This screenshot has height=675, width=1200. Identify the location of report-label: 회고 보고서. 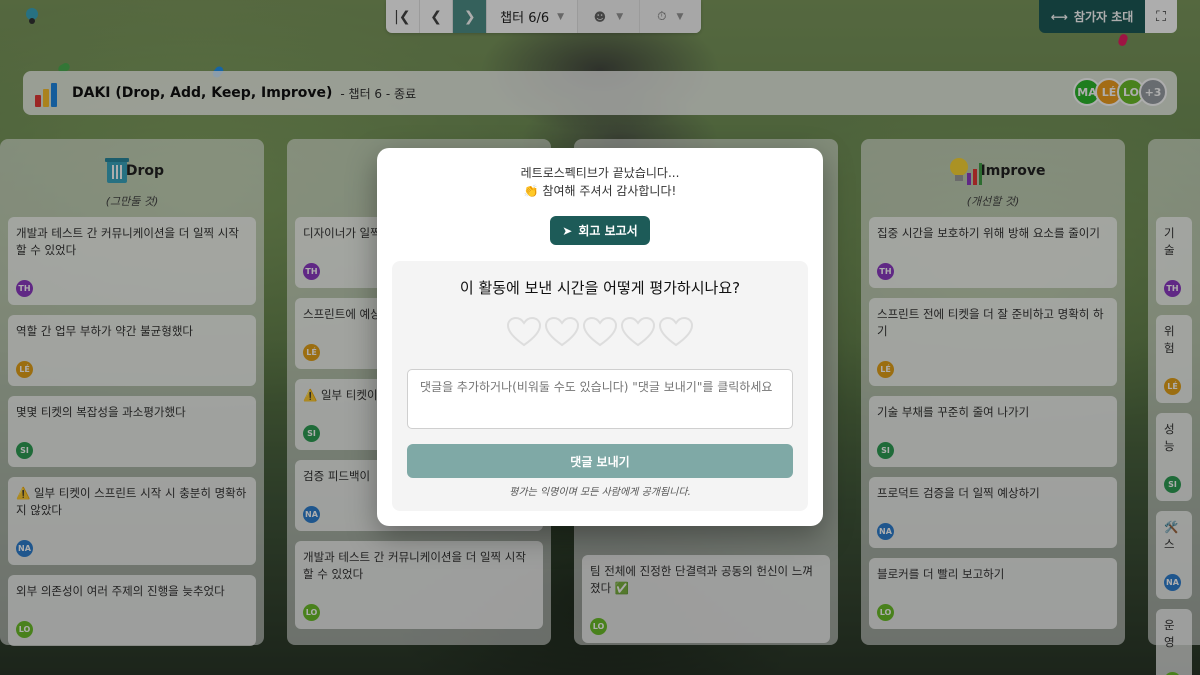
(608, 231).